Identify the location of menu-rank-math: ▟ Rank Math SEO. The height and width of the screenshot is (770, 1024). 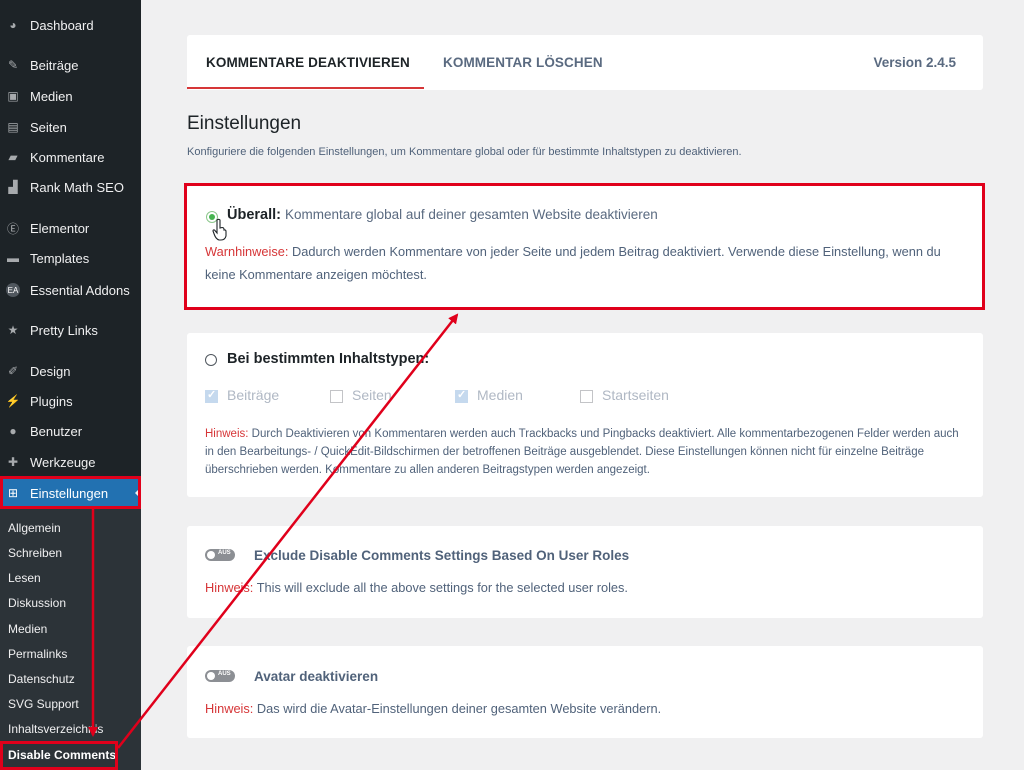
(70, 187).